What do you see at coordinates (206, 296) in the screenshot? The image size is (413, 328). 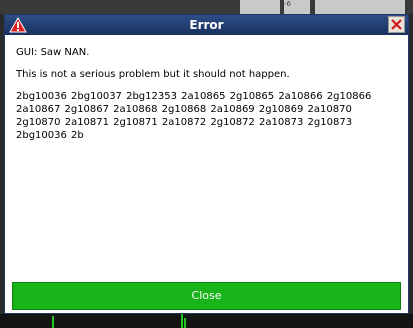 I see `close-button: Close` at bounding box center [206, 296].